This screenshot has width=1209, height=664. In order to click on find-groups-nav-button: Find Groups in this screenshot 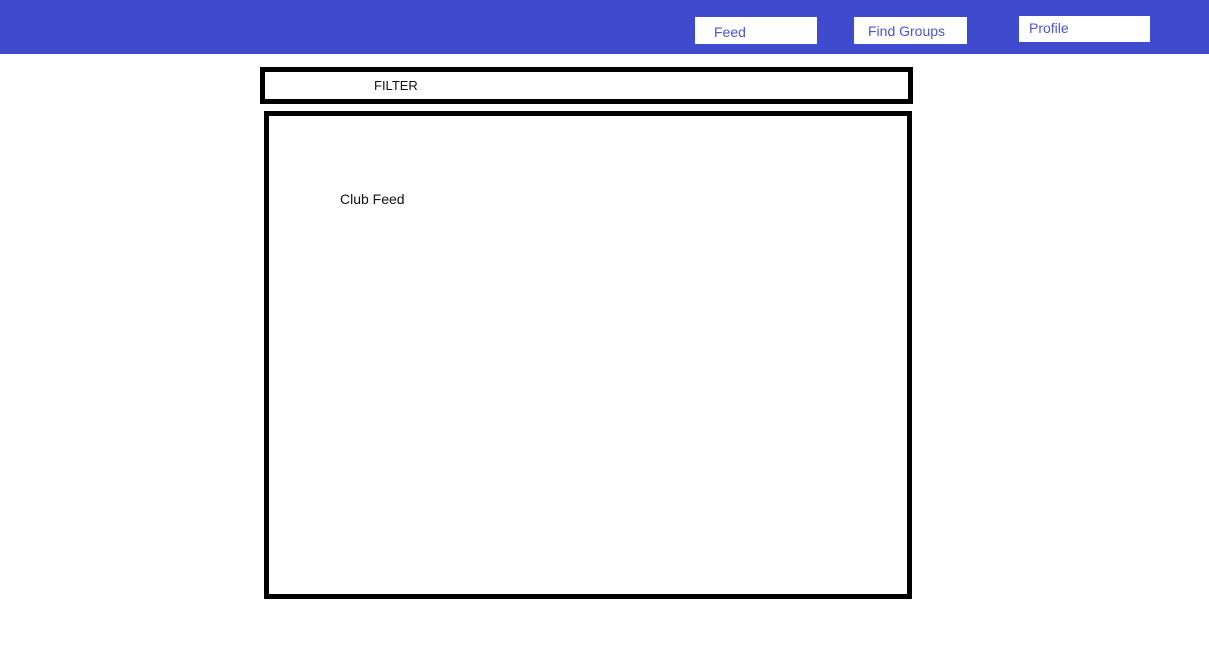, I will do `click(910, 30)`.